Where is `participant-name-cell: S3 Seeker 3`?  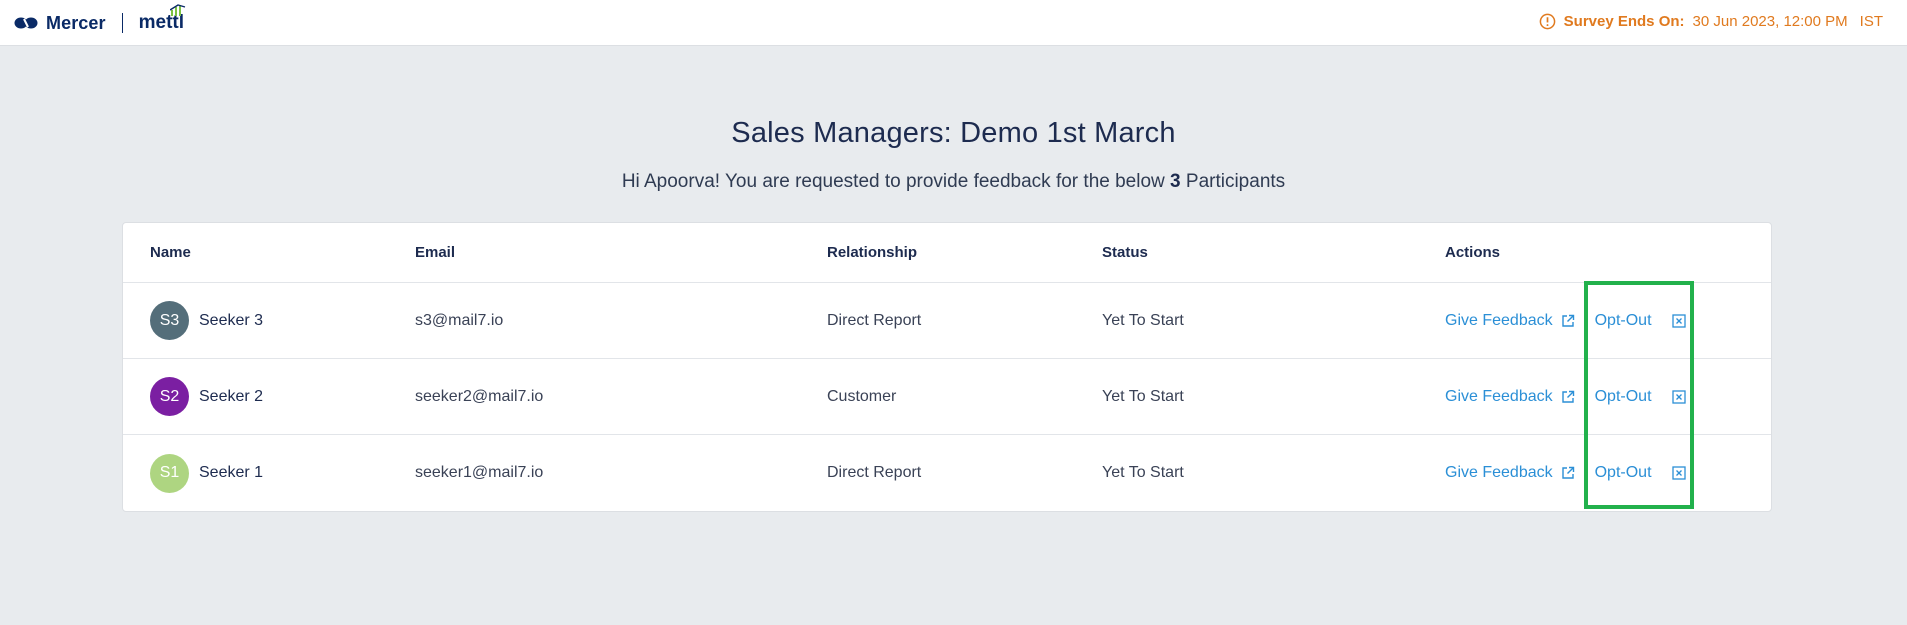 participant-name-cell: S3 Seeker 3 is located at coordinates (206, 320).